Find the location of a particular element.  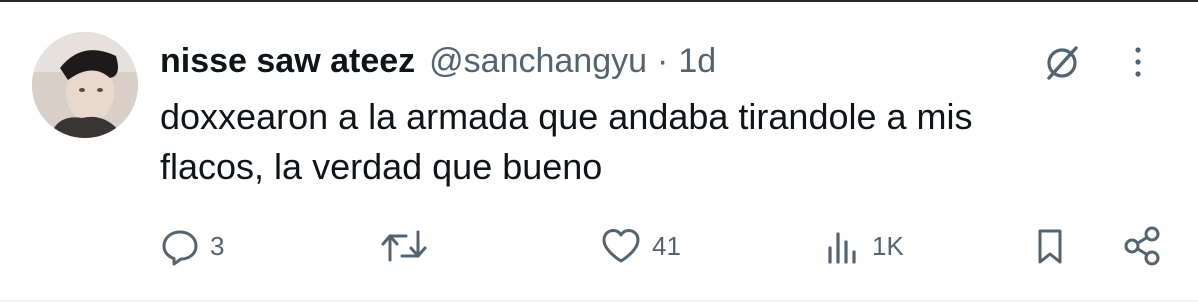

action-bar: 3 41 1K is located at coordinates (665, 246).